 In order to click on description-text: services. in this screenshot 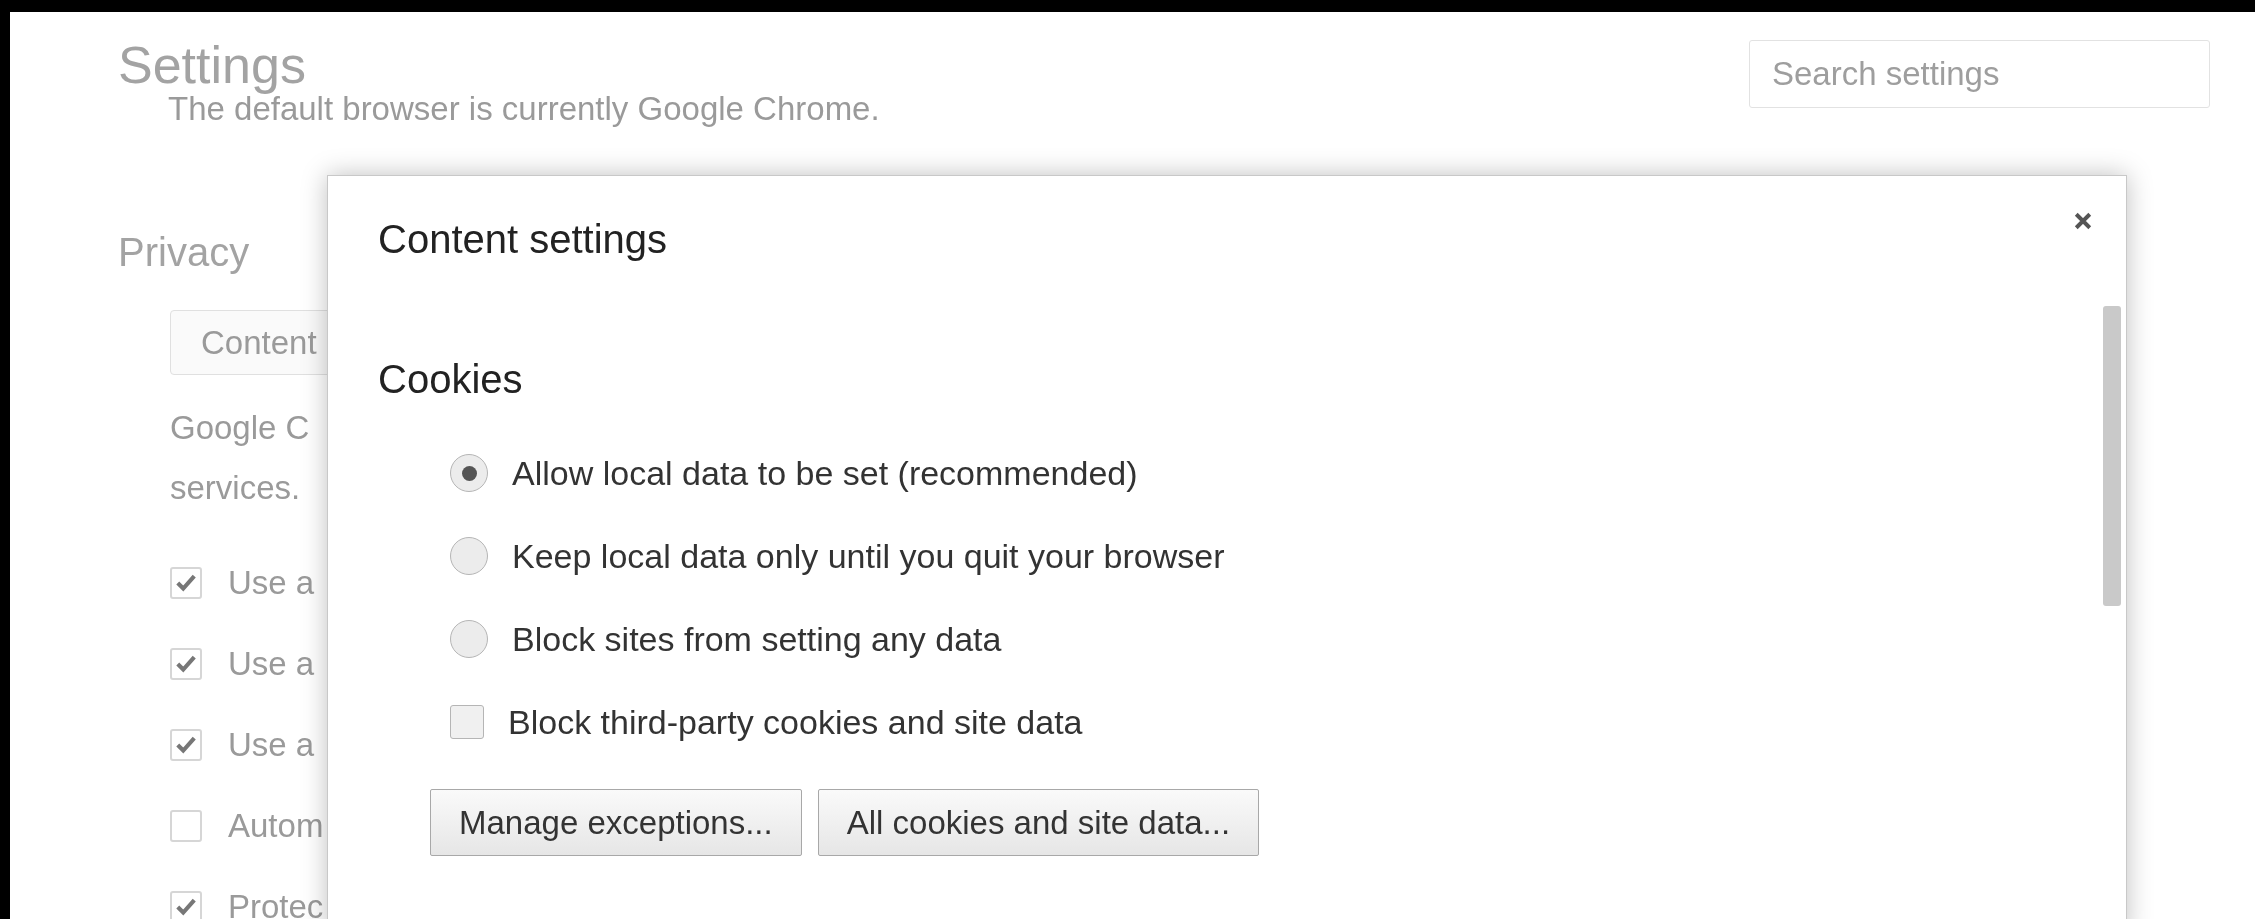, I will do `click(235, 488)`.